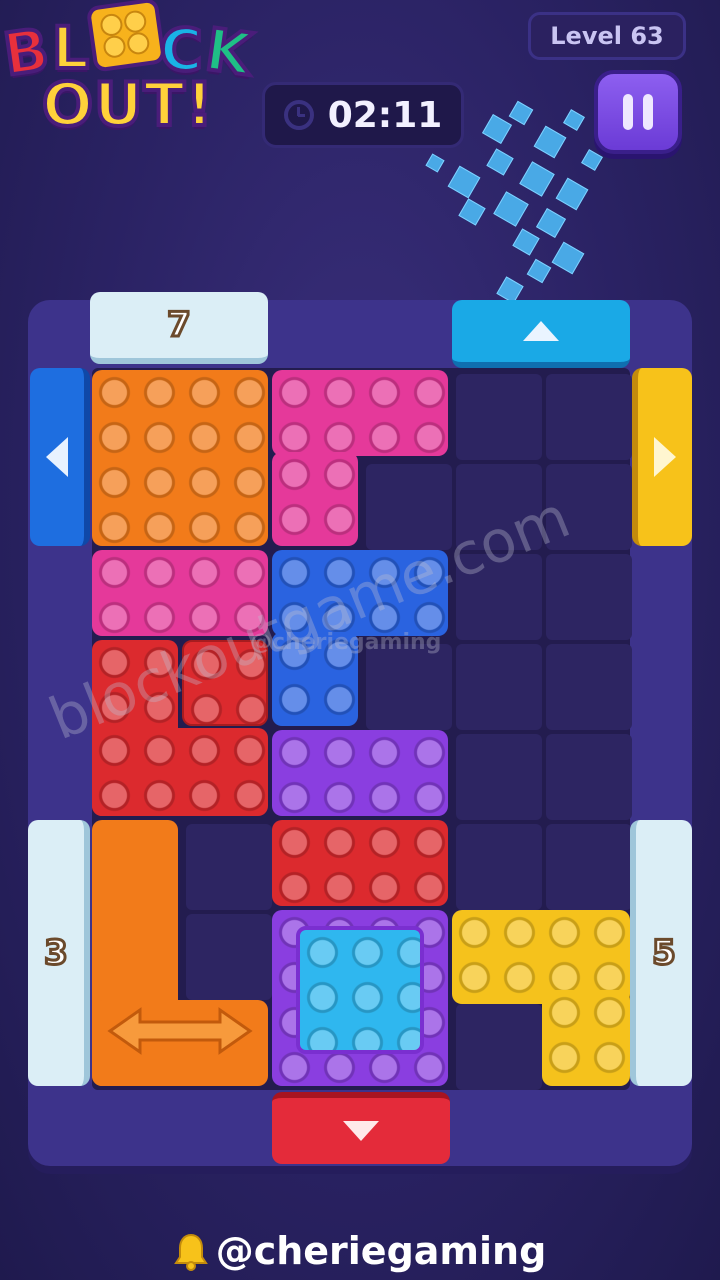 The image size is (720, 1280). I want to click on gate-count-top-left: 7, so click(179, 325).